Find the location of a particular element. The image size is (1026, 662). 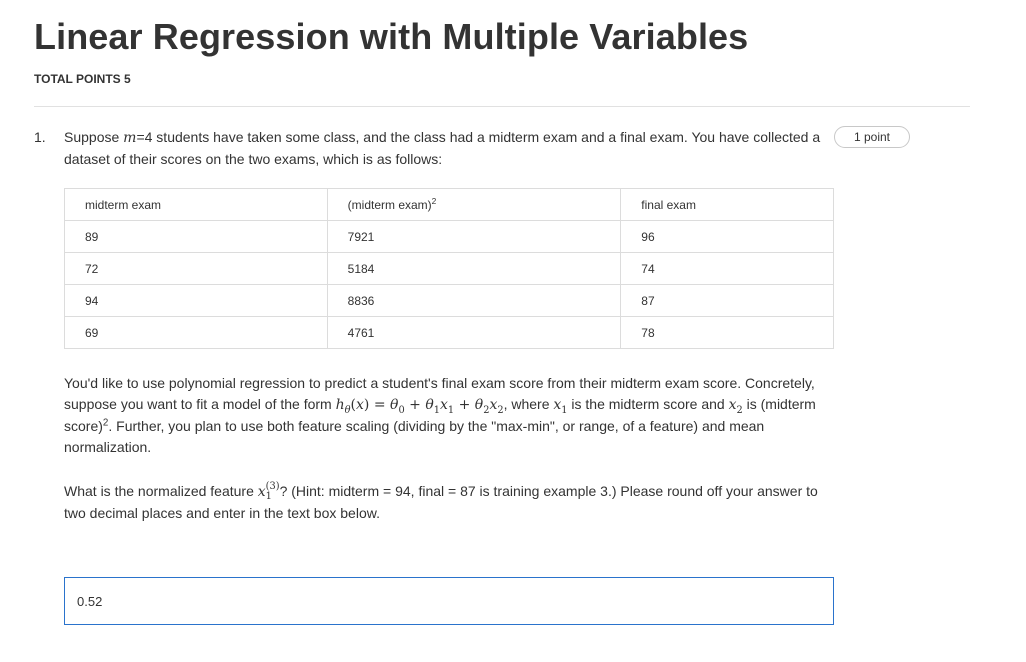

header-midterm-squared-label: (midterm exam) is located at coordinates (389, 204).